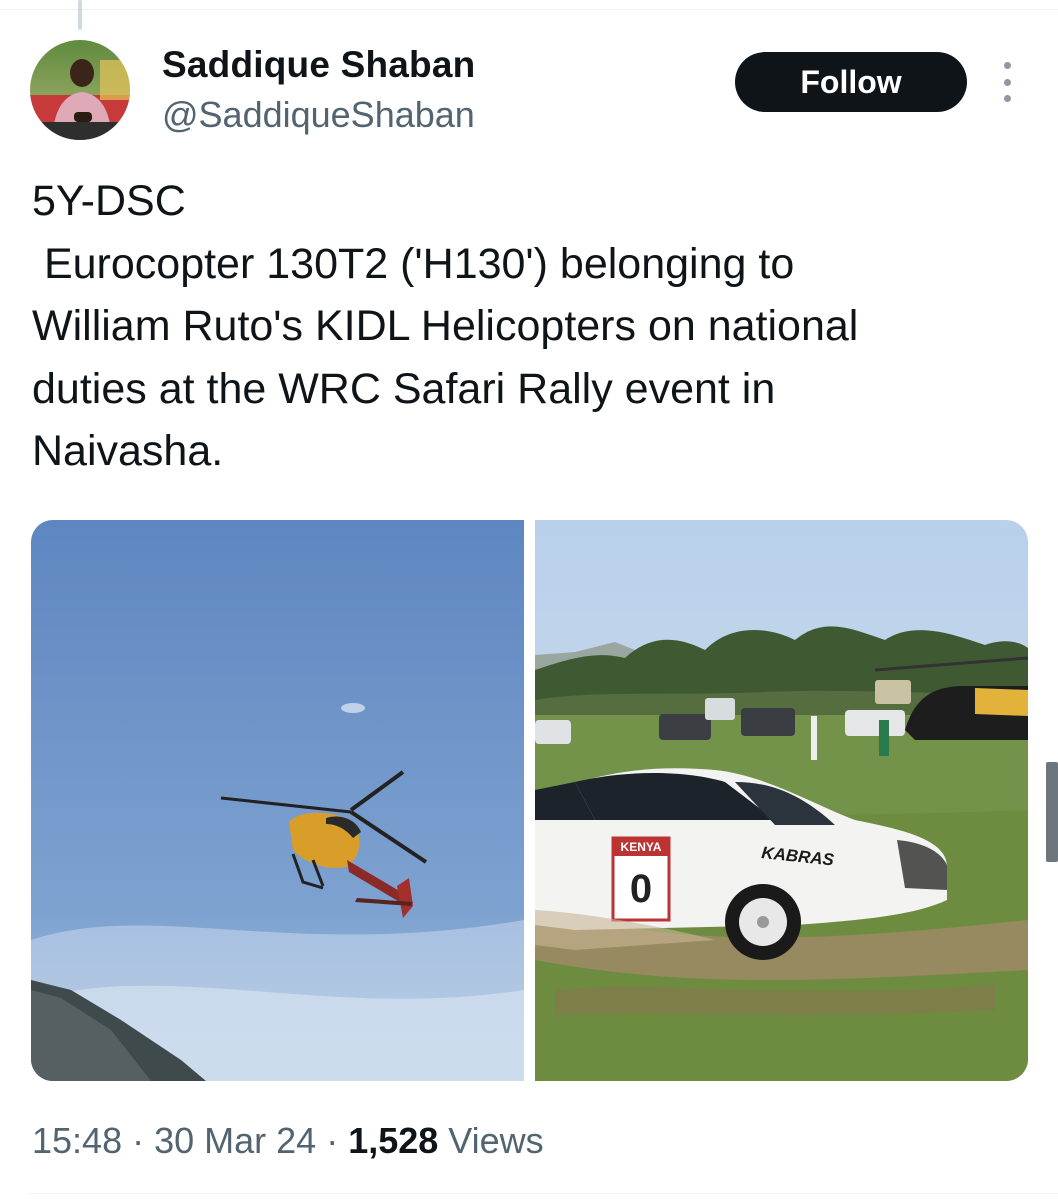 The height and width of the screenshot is (1200, 1058). I want to click on follow-button: Follow, so click(851, 82).